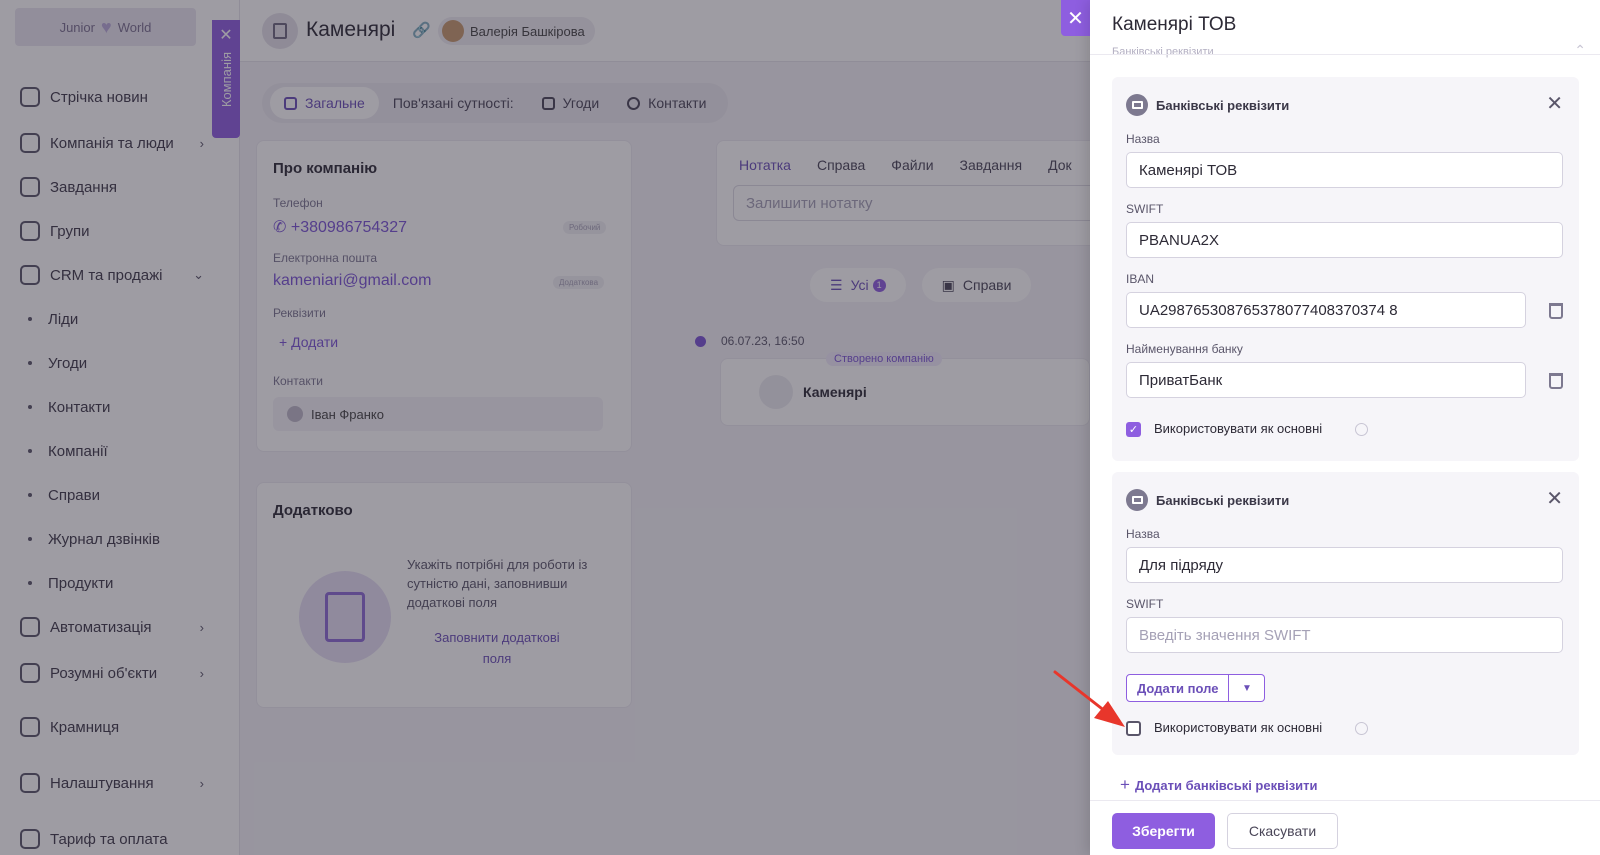 The width and height of the screenshot is (1600, 855). What do you see at coordinates (1345, 54) in the screenshot?
I see `divider` at bounding box center [1345, 54].